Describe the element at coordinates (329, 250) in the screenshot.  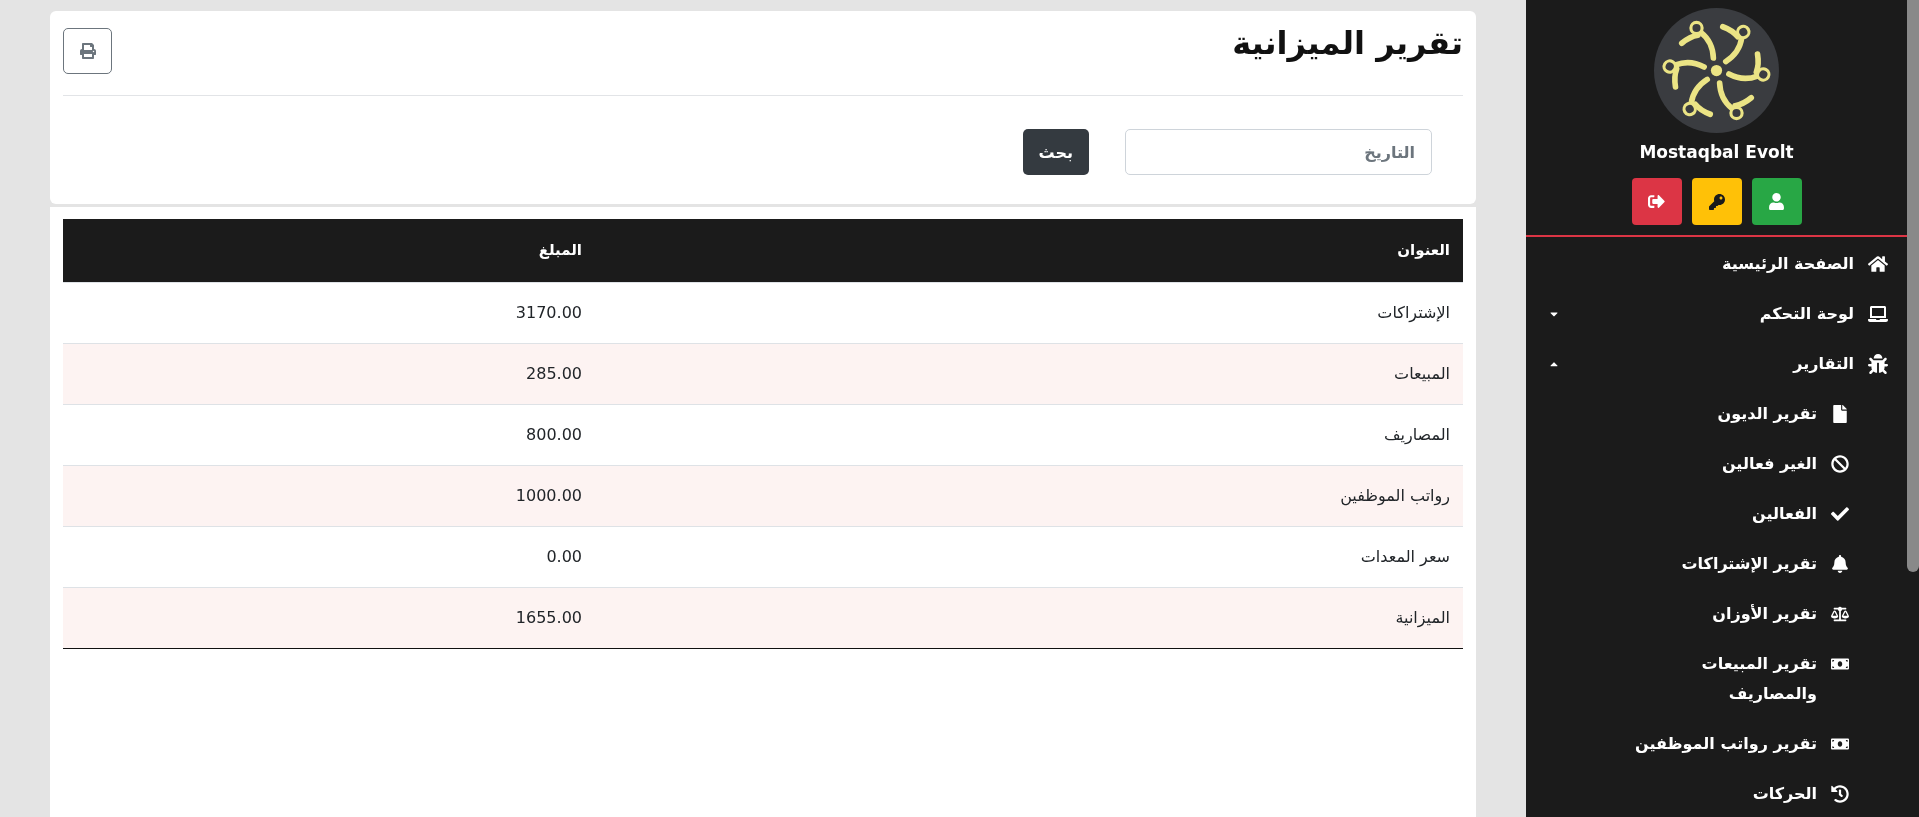
I see `column-header: المبلغ` at that location.